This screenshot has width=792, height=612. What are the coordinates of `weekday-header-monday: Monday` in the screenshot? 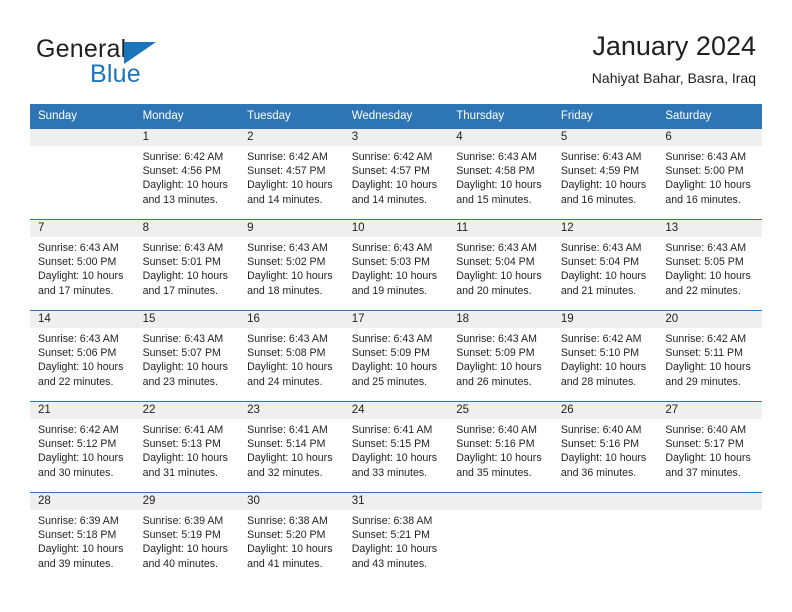 It's located at (187, 116).